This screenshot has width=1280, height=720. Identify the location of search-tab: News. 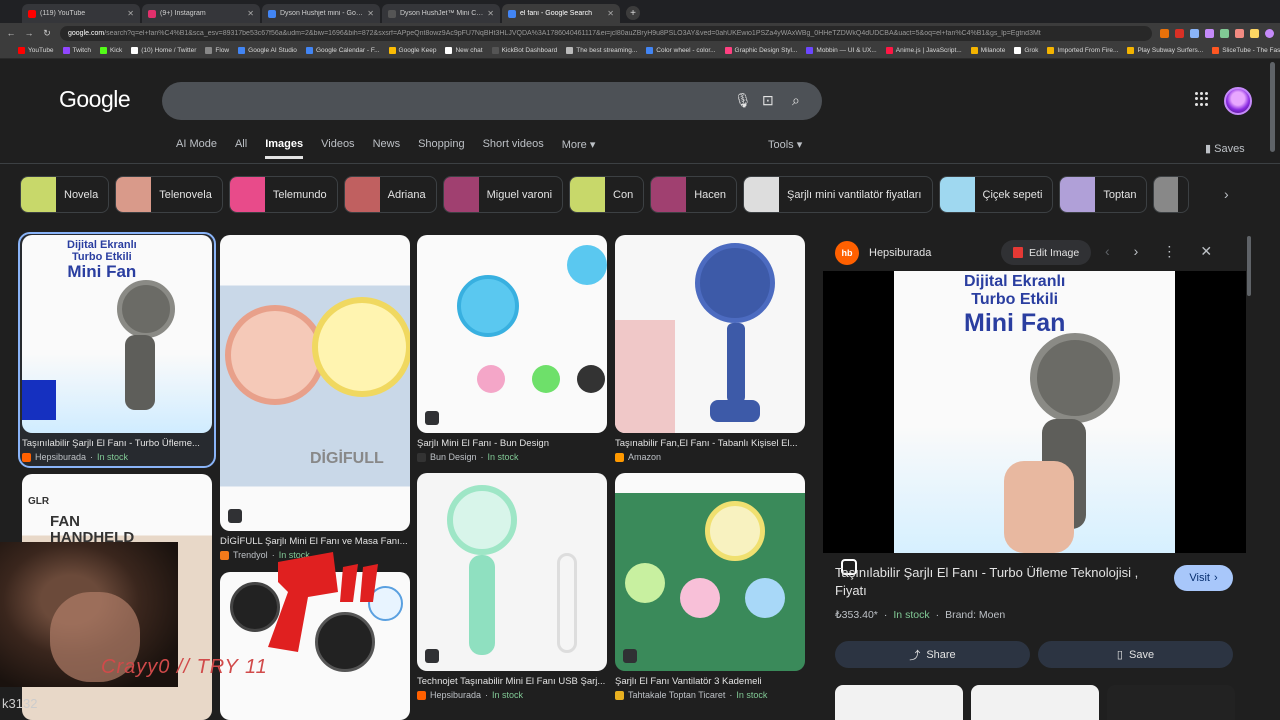
(387, 148).